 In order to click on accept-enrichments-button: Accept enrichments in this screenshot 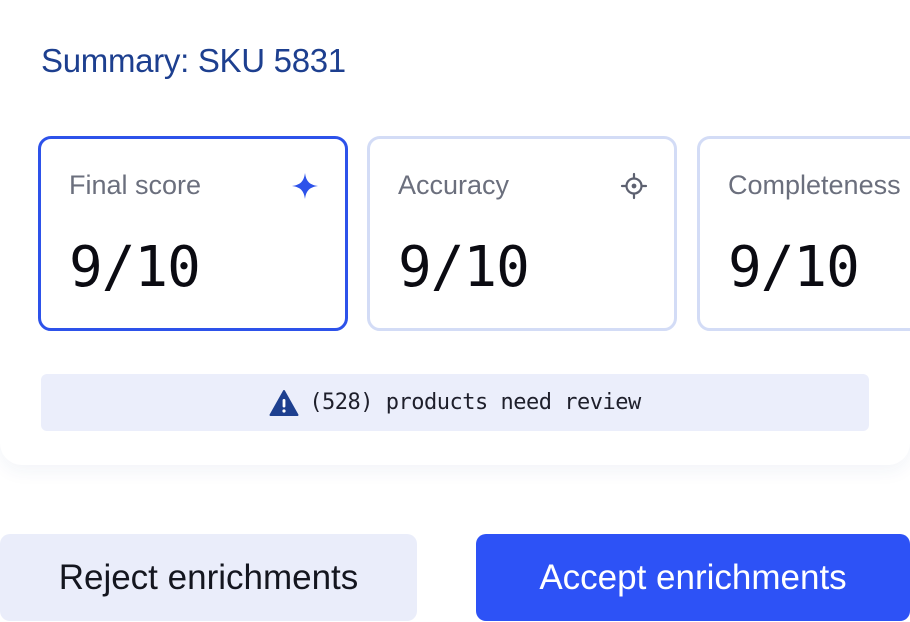, I will do `click(693, 577)`.